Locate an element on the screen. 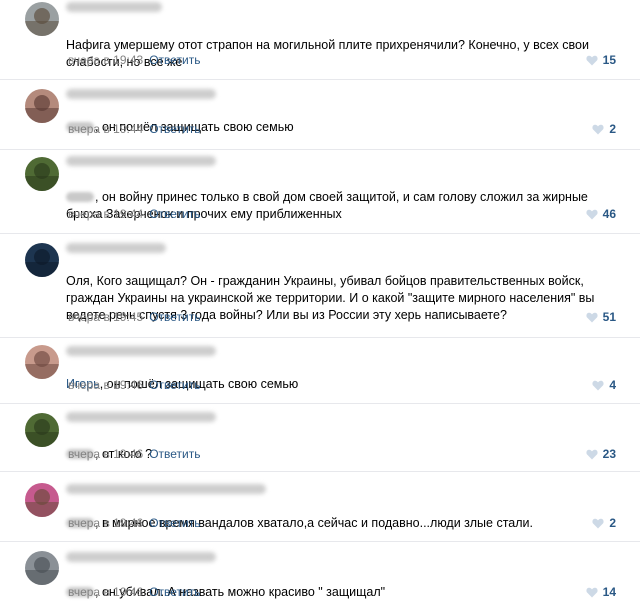 The width and height of the screenshot is (640, 601). comment-time: вчера в 19:43 is located at coordinates (105, 60).